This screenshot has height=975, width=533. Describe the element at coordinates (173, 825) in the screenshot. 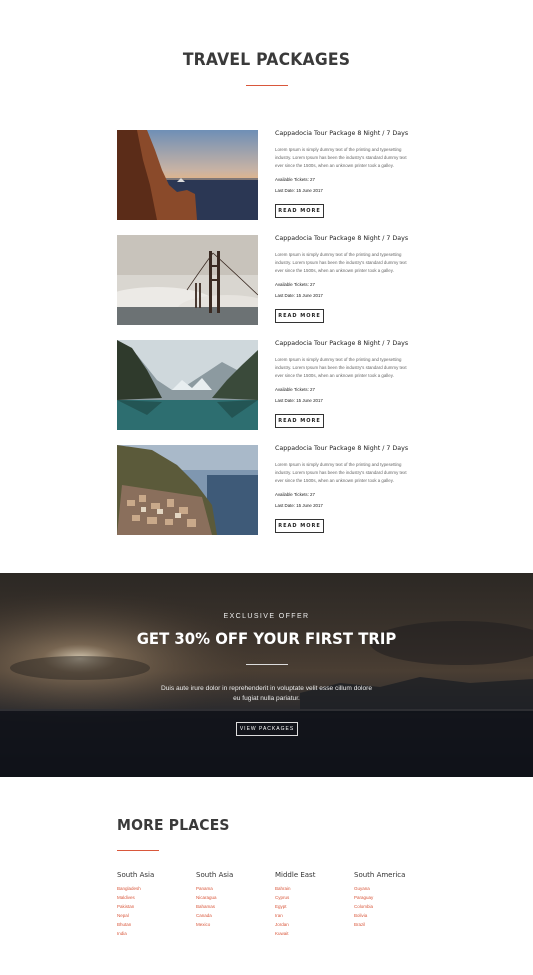

I see `places-title: MORE PLACES` at that location.